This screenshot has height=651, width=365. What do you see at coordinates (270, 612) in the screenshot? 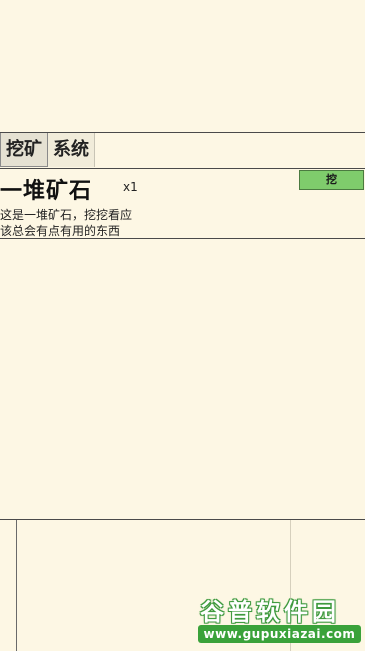
I see `watermark-title: 谷普软件园` at bounding box center [270, 612].